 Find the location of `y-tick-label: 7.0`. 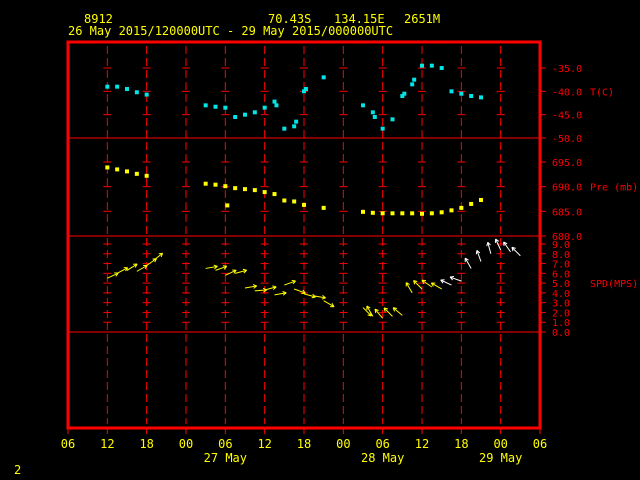

y-tick-label: 7.0 is located at coordinates (561, 265).